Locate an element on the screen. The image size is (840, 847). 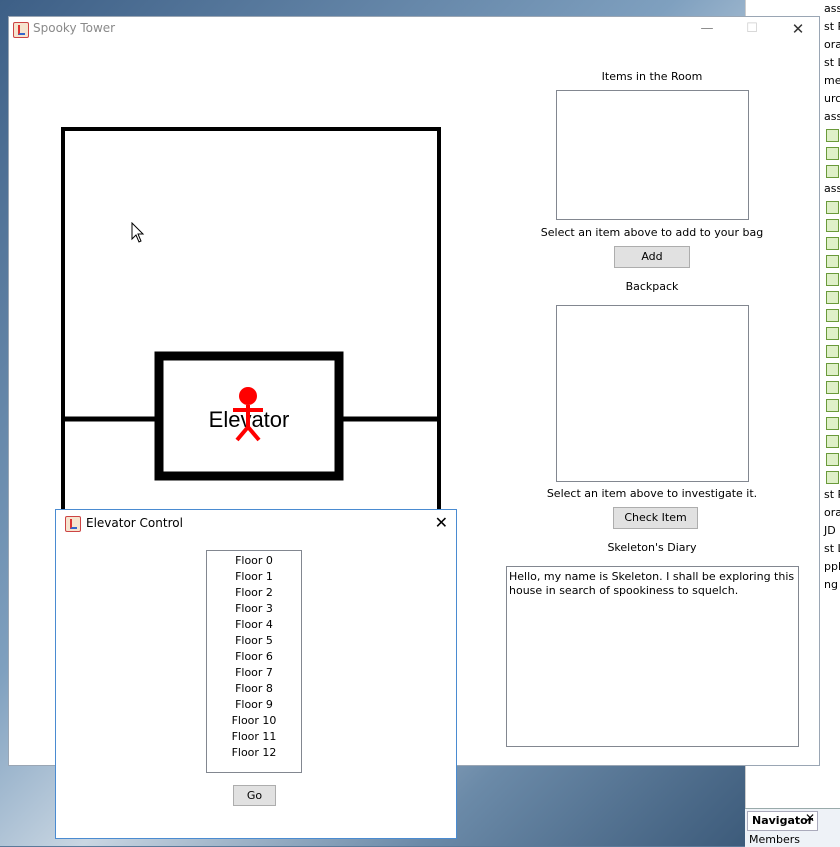
go-button: Go is located at coordinates (254, 795).